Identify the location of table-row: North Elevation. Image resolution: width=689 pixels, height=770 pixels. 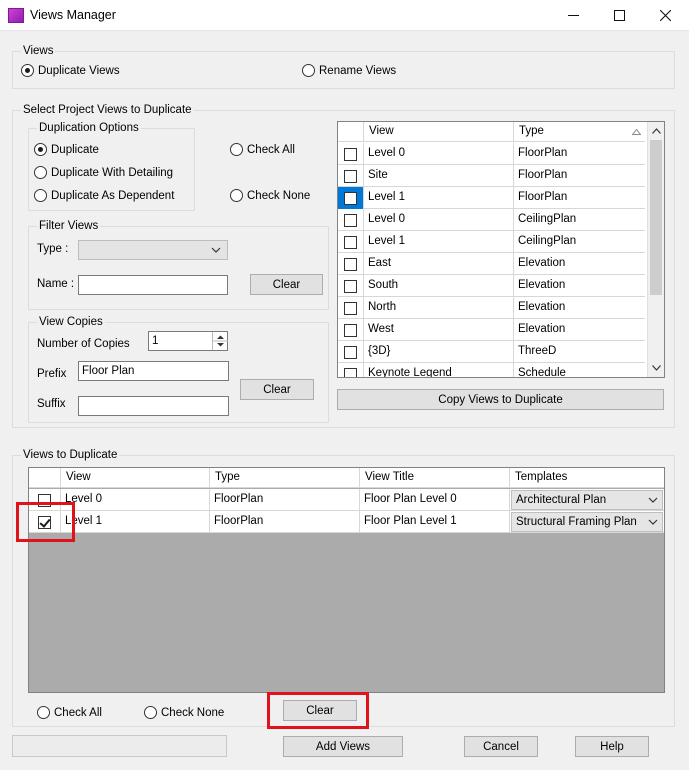
(491, 308).